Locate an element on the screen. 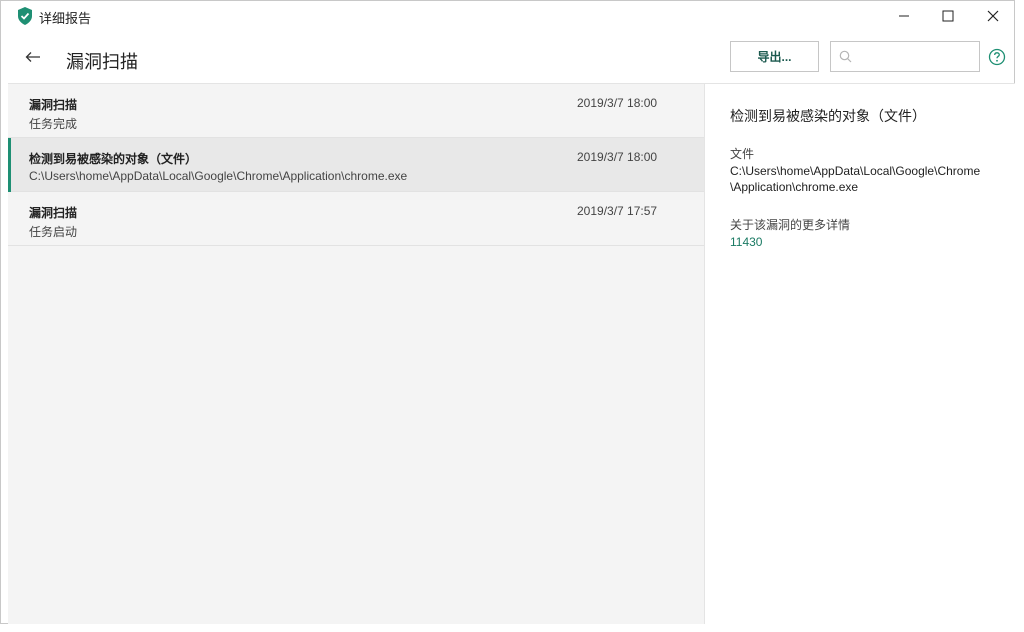 The image size is (1024, 632). more-details-label: 关于该漏洞的更多详情 is located at coordinates (790, 225).